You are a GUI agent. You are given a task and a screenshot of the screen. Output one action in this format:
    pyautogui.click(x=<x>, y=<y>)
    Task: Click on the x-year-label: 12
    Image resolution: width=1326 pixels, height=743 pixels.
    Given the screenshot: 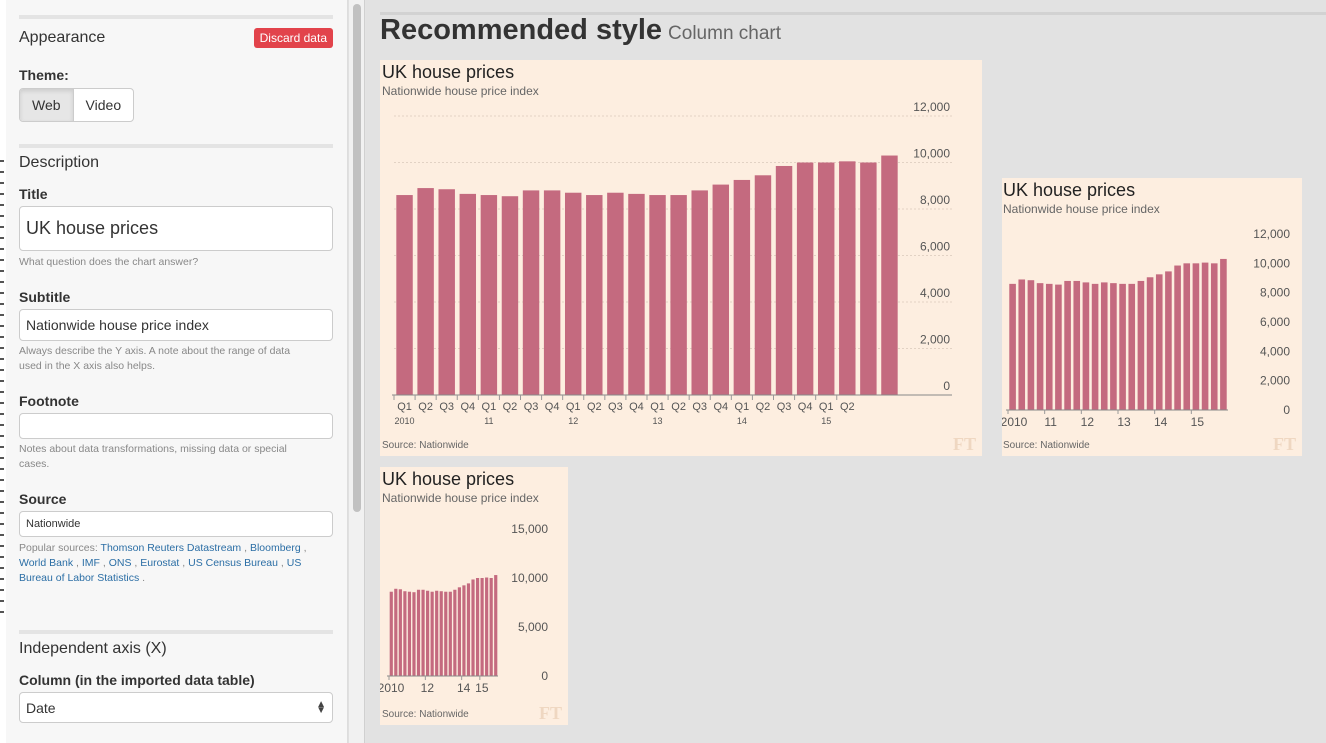 What is the action you would take?
    pyautogui.click(x=573, y=421)
    